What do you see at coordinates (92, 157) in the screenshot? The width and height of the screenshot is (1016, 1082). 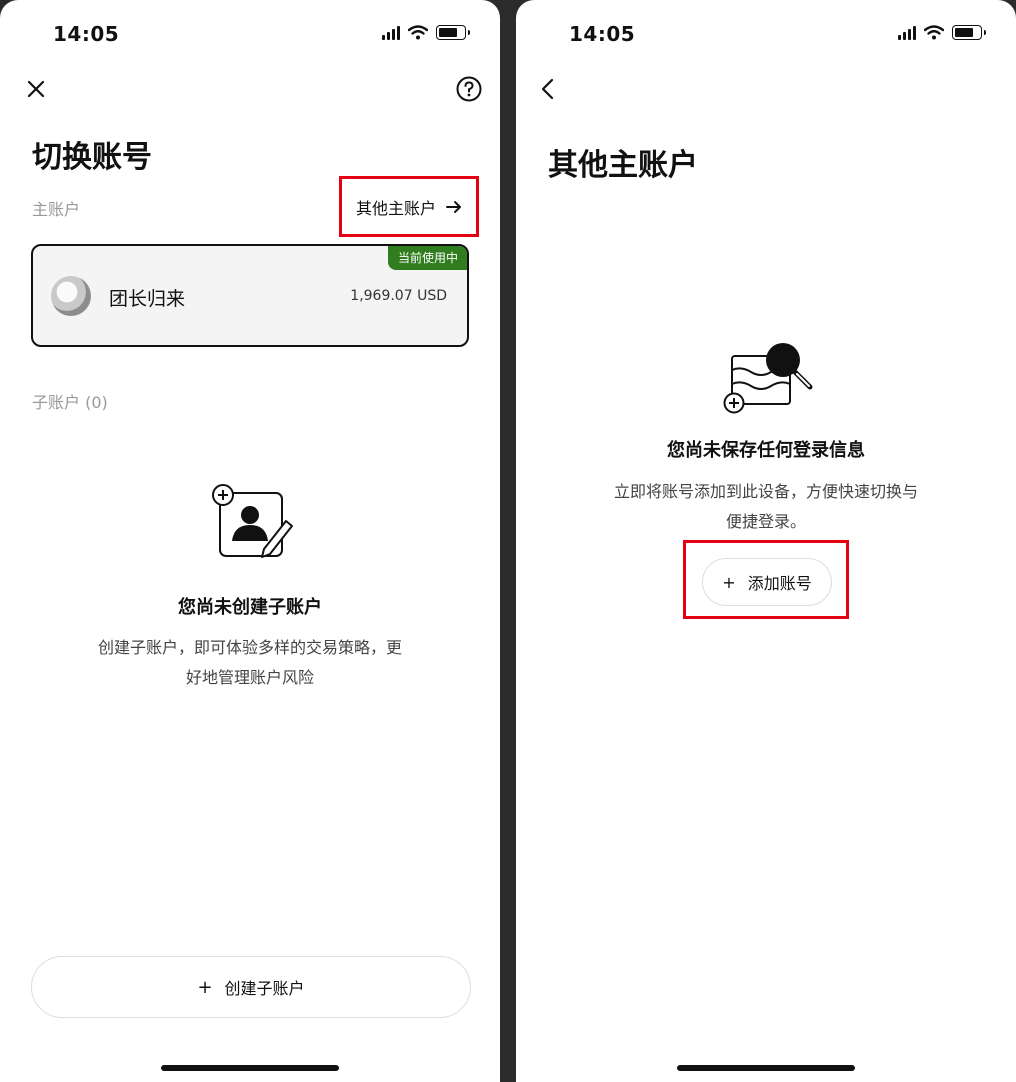 I see `page-title: 切换账号` at bounding box center [92, 157].